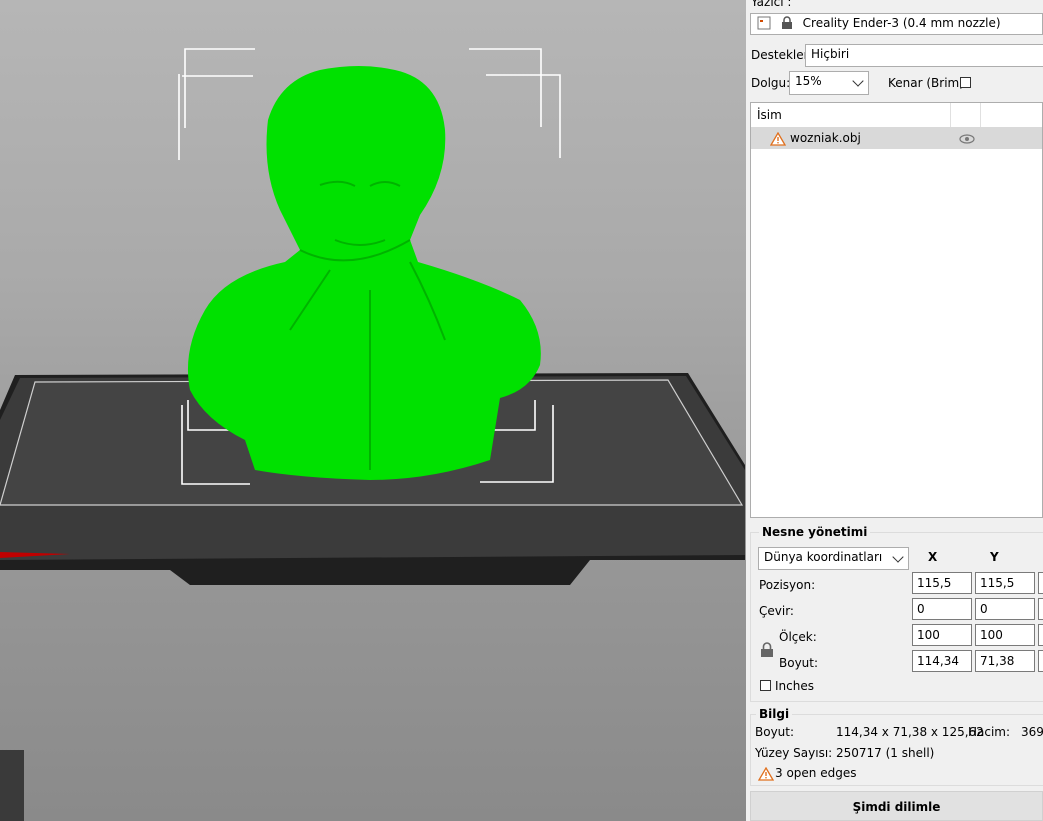 Image resolution: width=1043 pixels, height=821 pixels. Describe the element at coordinates (830, 54) in the screenshot. I see `supports-value: Hiçbiri` at that location.